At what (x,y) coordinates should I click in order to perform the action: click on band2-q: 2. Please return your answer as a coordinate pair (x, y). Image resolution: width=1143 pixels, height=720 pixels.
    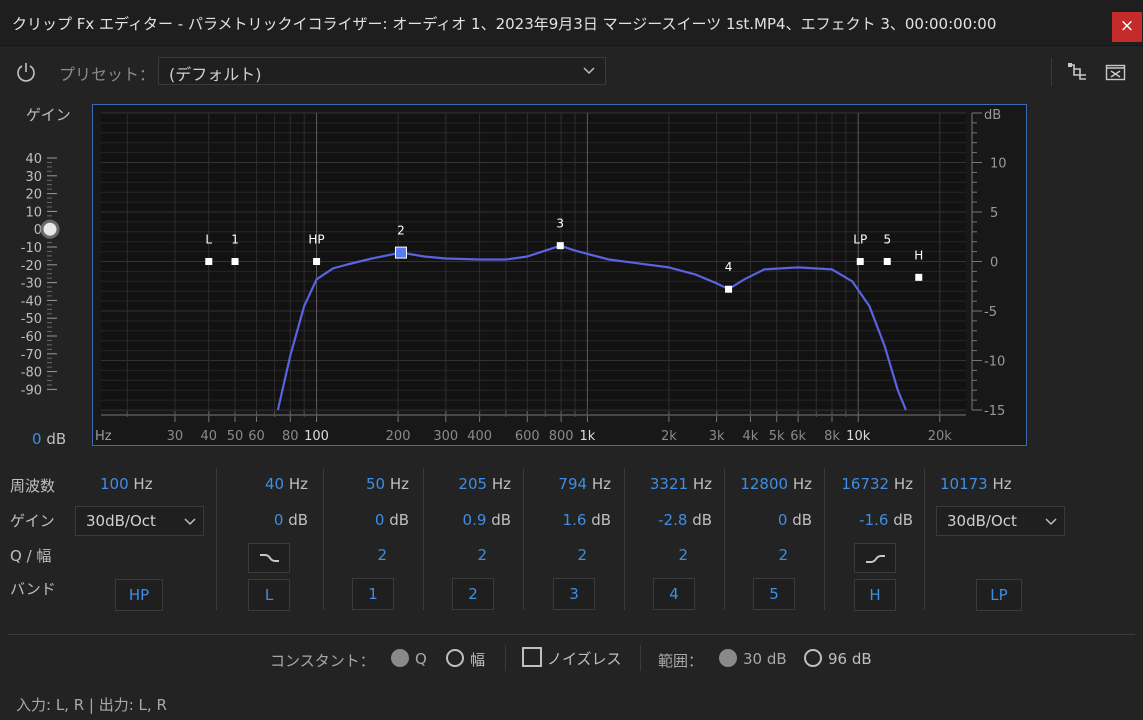
    Looking at the image, I should click on (456, 555).